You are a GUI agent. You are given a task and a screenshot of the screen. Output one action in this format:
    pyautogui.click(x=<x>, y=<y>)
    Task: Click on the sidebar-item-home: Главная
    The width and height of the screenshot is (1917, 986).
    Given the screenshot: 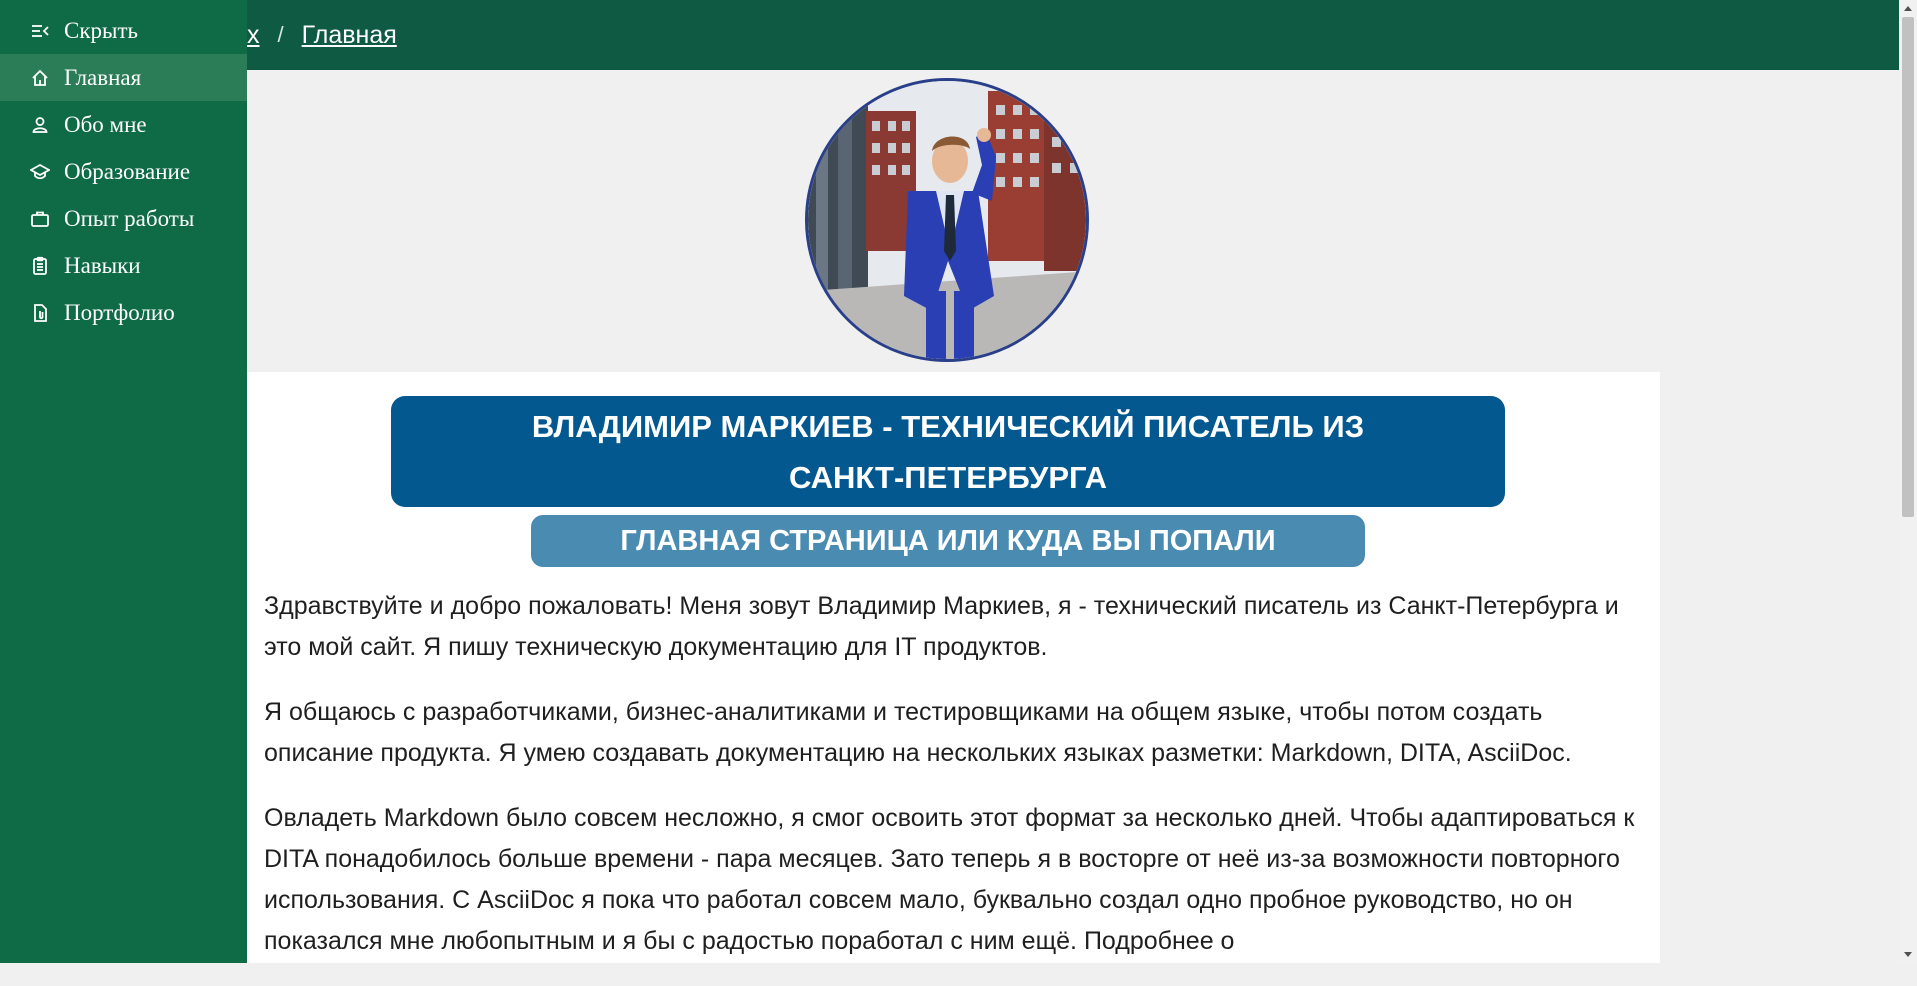 What is the action you would take?
    pyautogui.click(x=123, y=77)
    